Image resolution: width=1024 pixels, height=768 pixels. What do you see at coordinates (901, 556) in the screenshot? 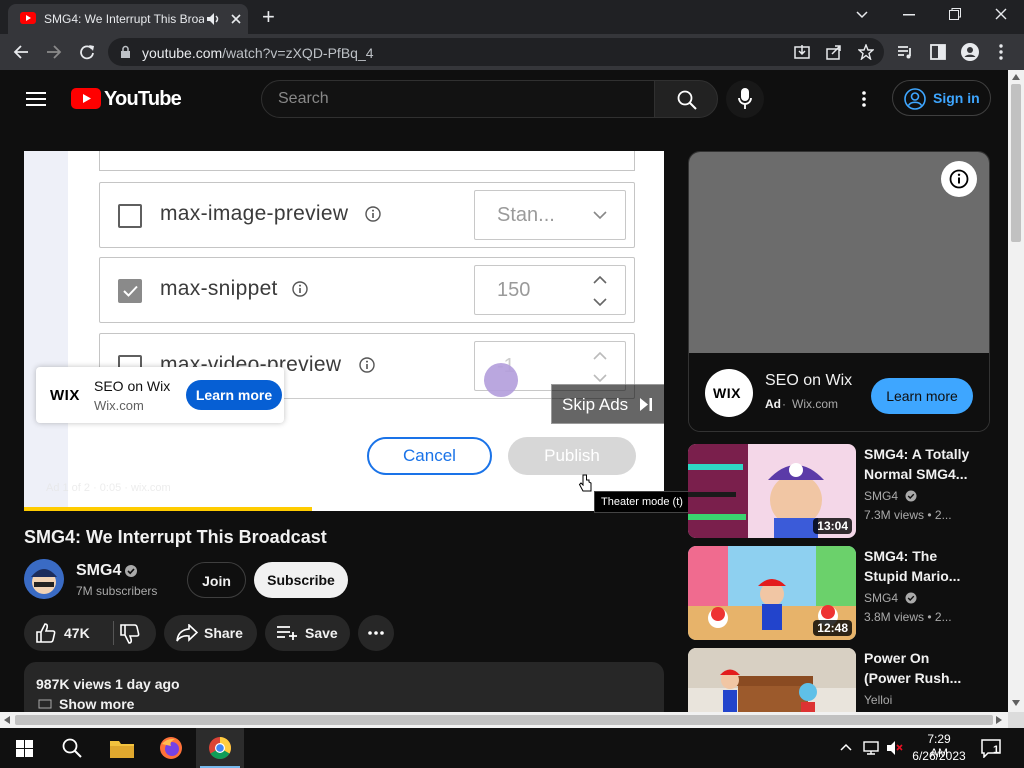
I see `title-line: SMG4: The` at bounding box center [901, 556].